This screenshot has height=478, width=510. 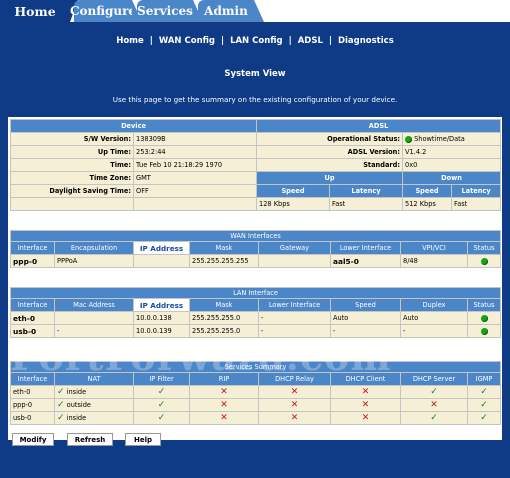 I want to click on wan-mask-cell: 255.255.255.255, so click(x=224, y=261).